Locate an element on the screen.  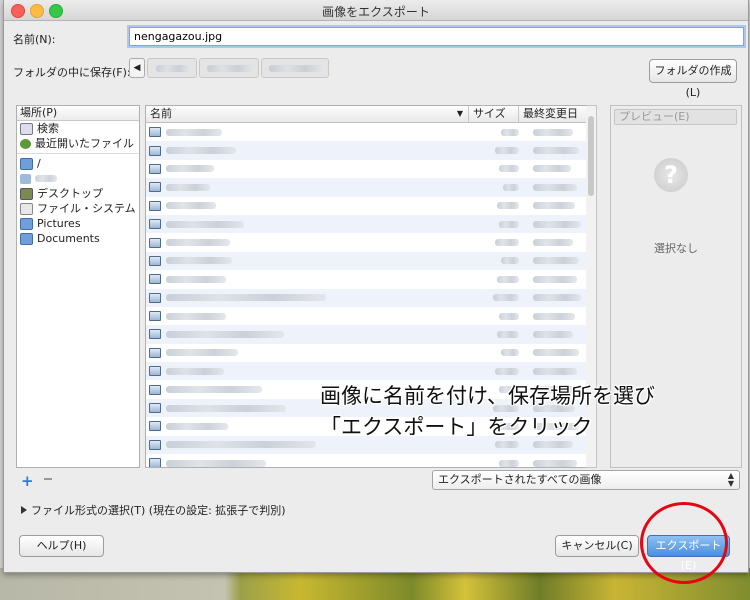
instruction-annotation: 画像に名前を付け、保存場所を選び 「エクスポート」をクリック is located at coordinates (487, 412).